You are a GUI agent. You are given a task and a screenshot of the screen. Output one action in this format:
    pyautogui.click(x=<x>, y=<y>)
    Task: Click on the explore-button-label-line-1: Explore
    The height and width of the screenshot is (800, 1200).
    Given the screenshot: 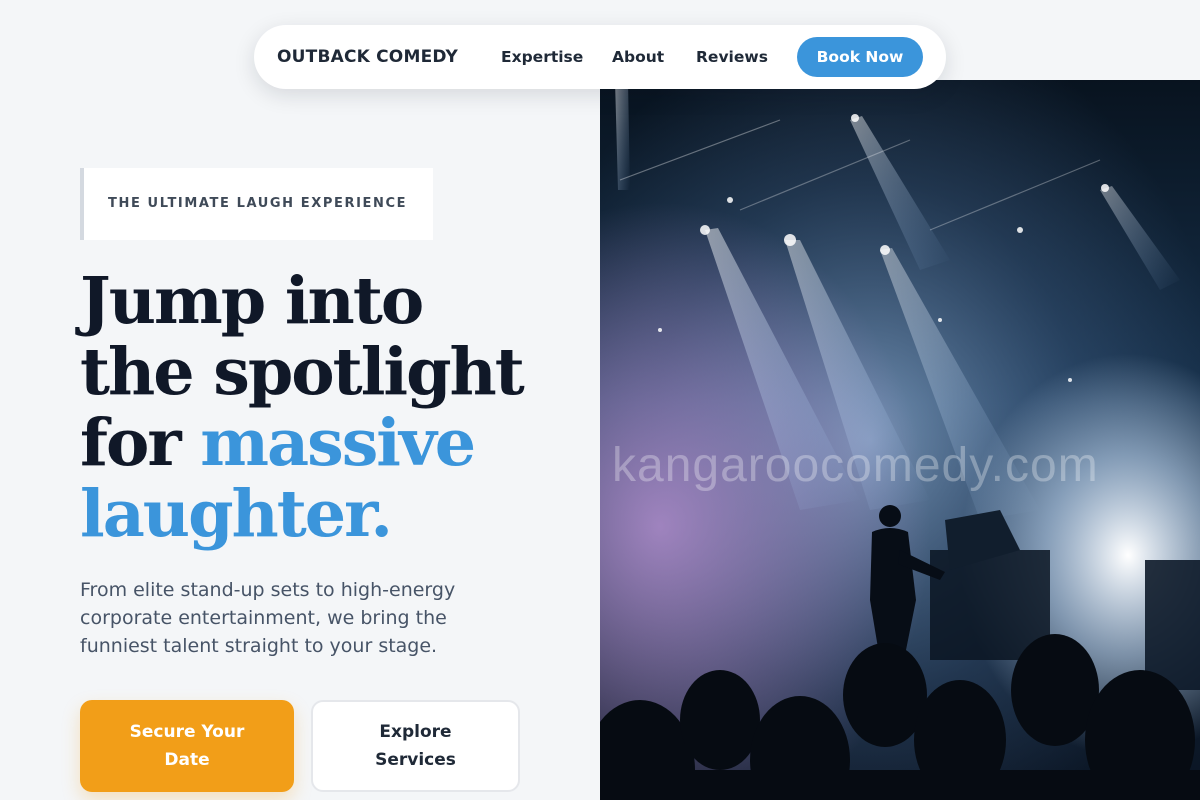 What is the action you would take?
    pyautogui.click(x=415, y=732)
    